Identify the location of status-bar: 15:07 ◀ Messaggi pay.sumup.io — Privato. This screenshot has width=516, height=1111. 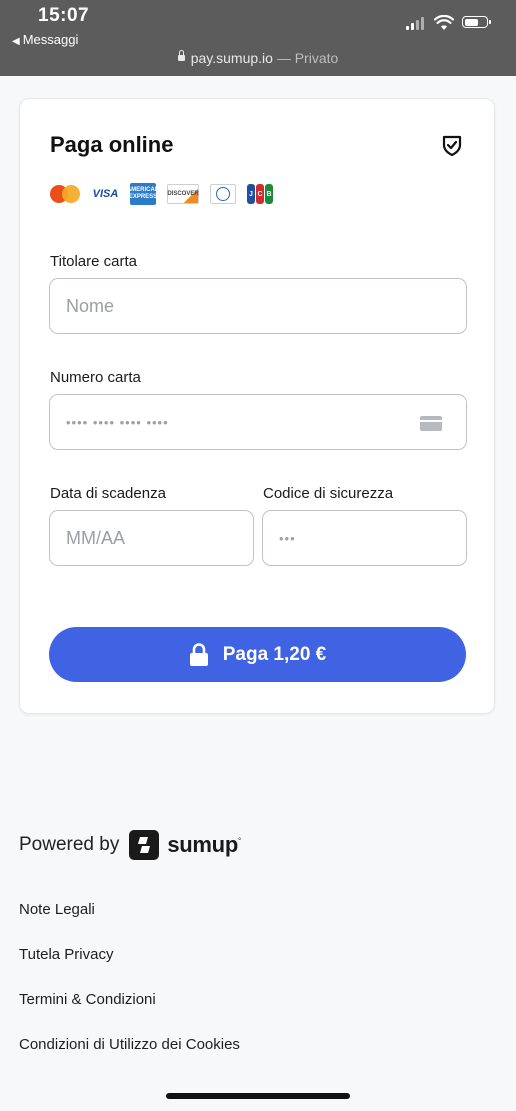
(258, 38).